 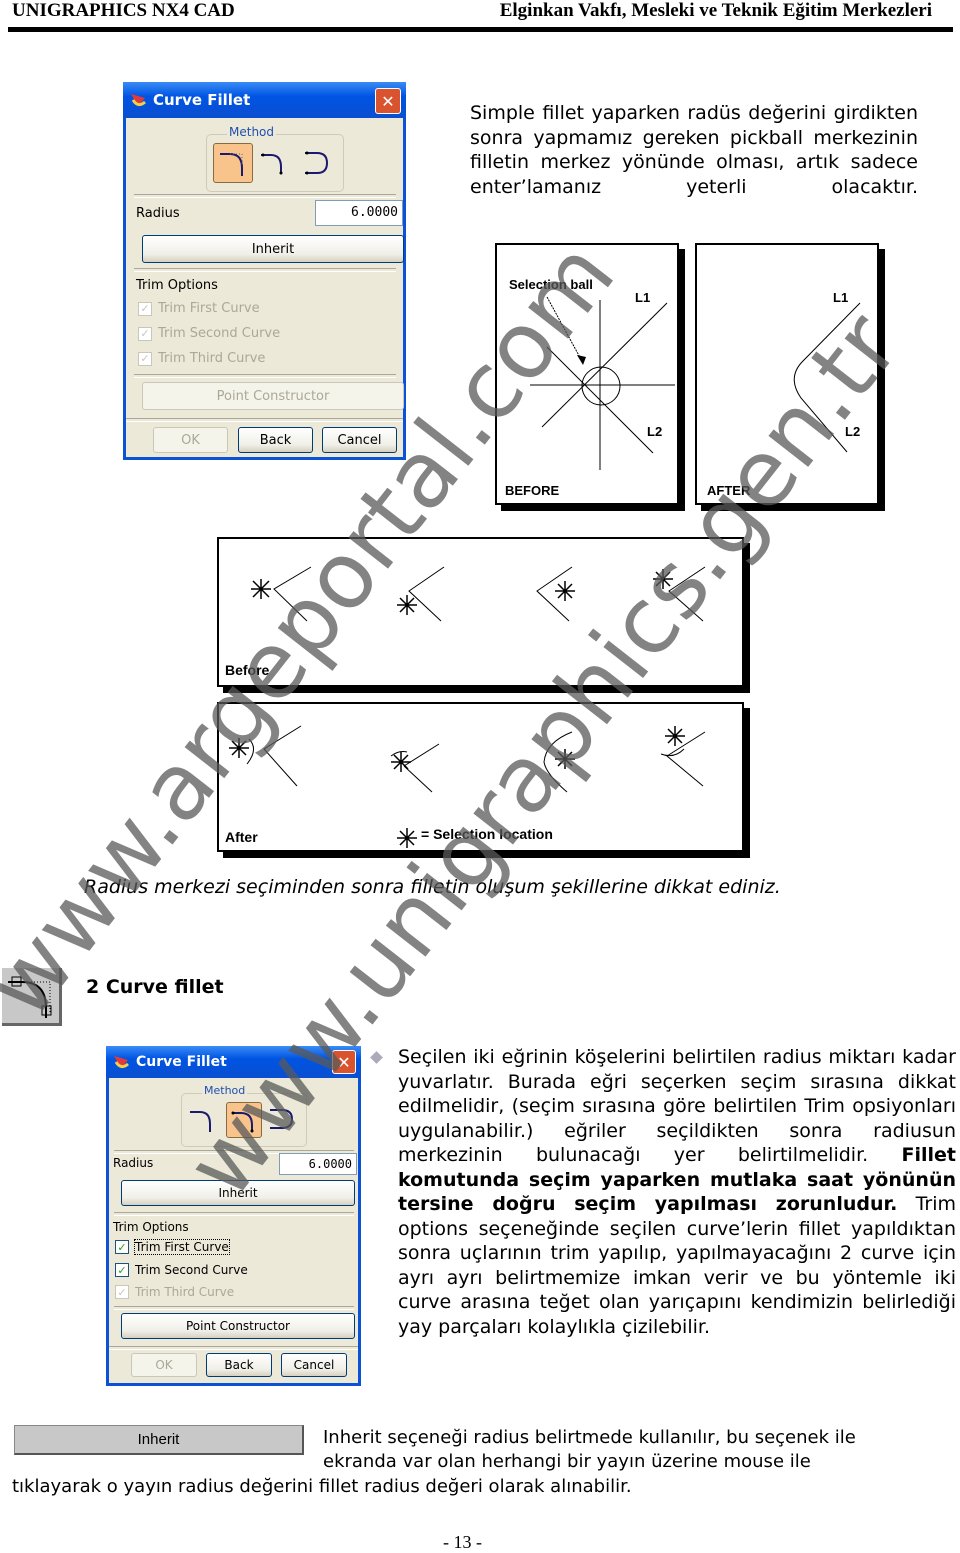 I want to click on figure-selection-after: After = Selection location, so click(x=480, y=777).